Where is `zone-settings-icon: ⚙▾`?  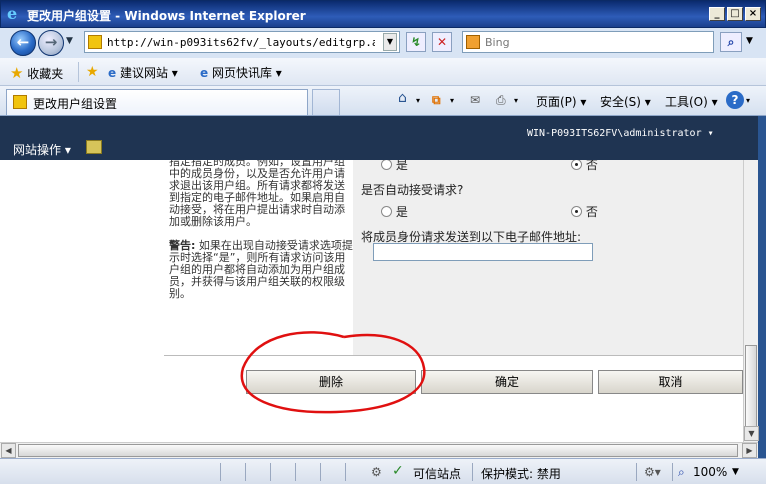 zone-settings-icon: ⚙▾ is located at coordinates (652, 472).